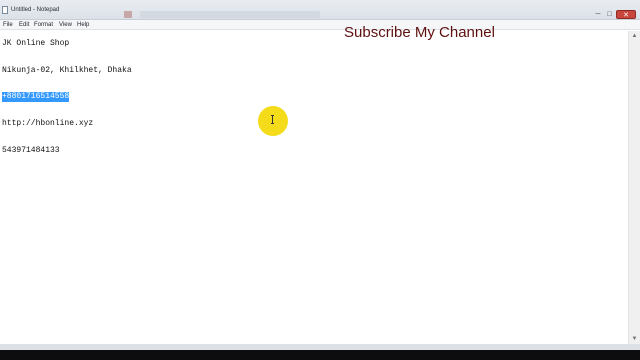 The width and height of the screenshot is (640, 360). Describe the element at coordinates (8, 25) in the screenshot. I see `menu-item-file: File` at that location.